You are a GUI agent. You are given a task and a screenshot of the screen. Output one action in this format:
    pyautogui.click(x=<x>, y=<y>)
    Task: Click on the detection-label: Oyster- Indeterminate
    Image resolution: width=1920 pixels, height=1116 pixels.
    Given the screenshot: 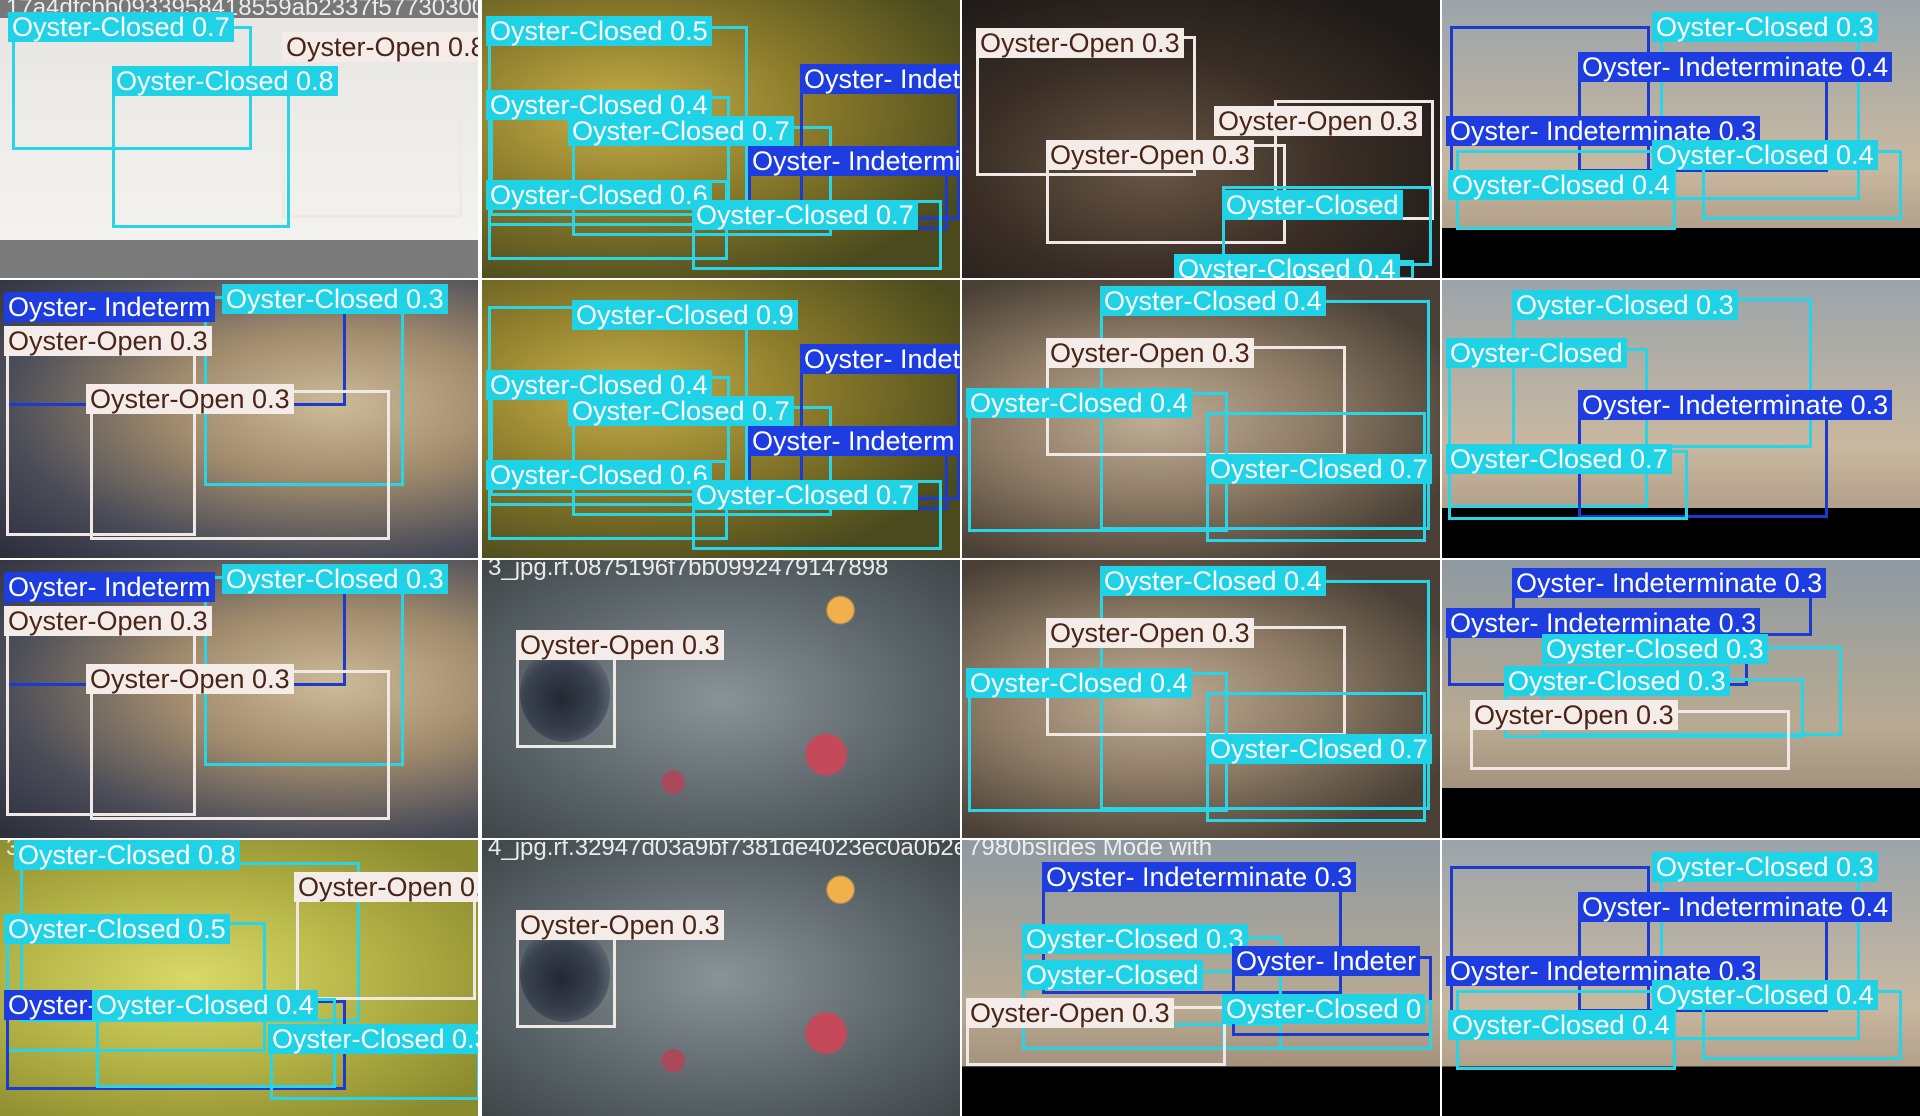 What is the action you would take?
    pyautogui.click(x=854, y=161)
    